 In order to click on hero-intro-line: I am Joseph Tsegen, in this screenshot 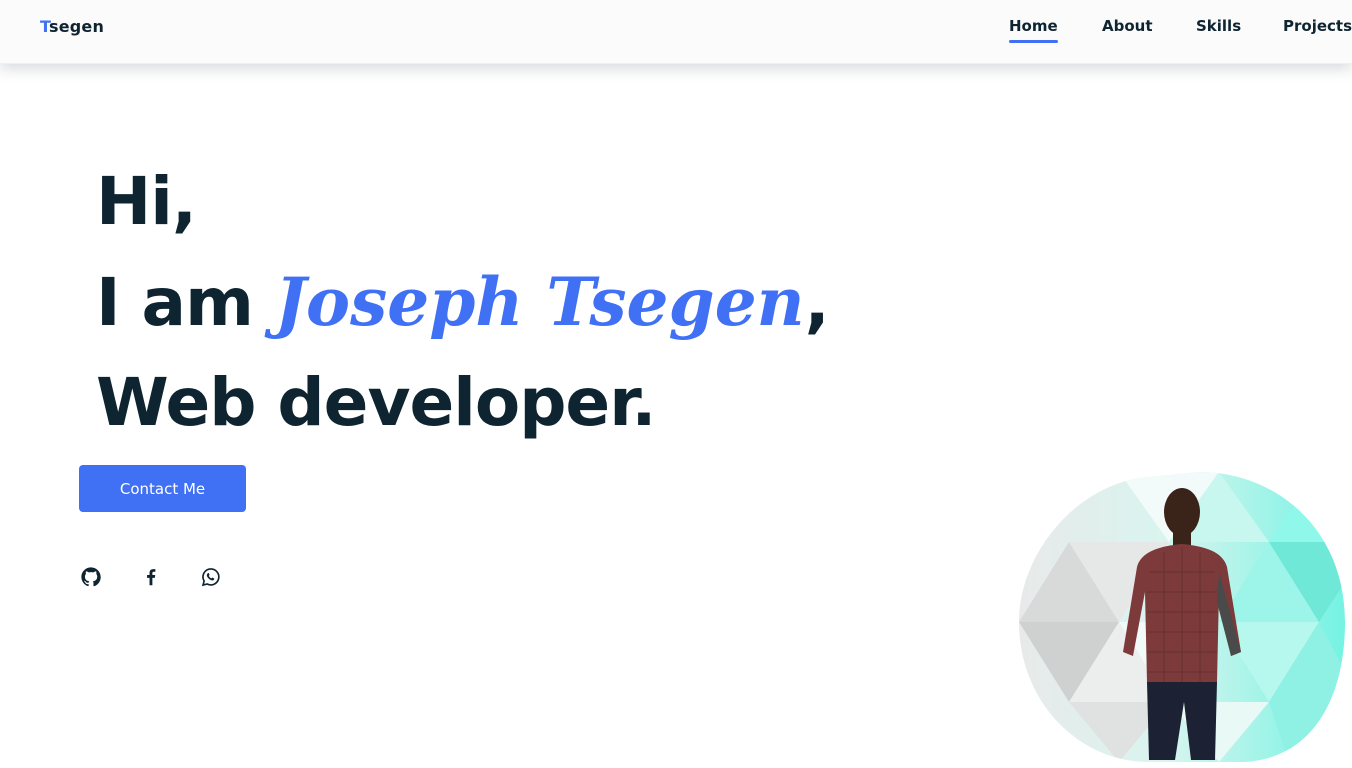, I will do `click(463, 302)`.